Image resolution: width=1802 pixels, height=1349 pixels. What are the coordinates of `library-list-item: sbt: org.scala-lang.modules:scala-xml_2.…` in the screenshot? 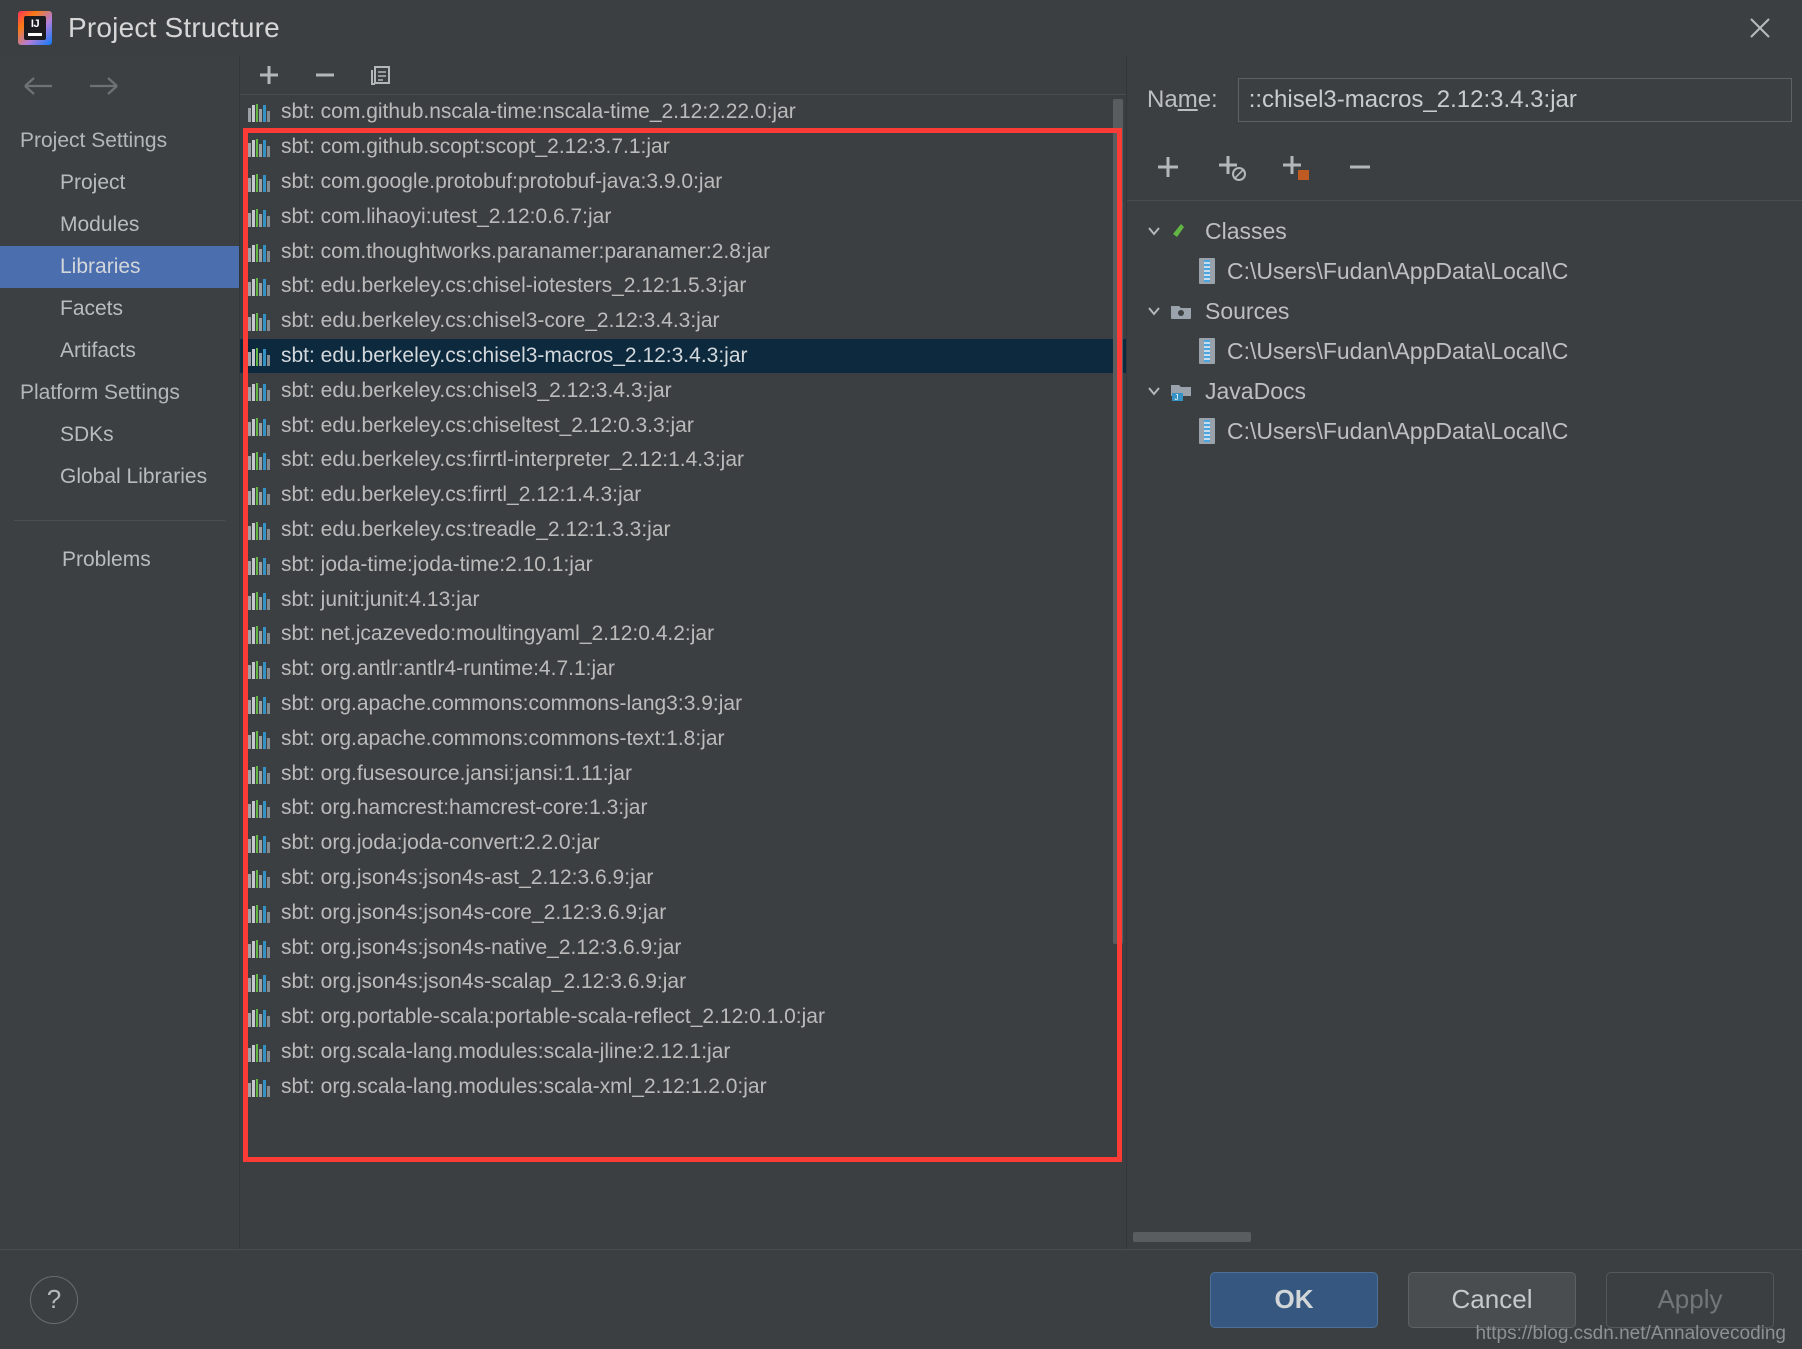 It's located at (683, 1086).